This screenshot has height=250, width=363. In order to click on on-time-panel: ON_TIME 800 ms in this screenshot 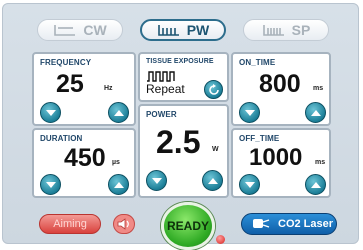, I will do `click(281, 89)`.